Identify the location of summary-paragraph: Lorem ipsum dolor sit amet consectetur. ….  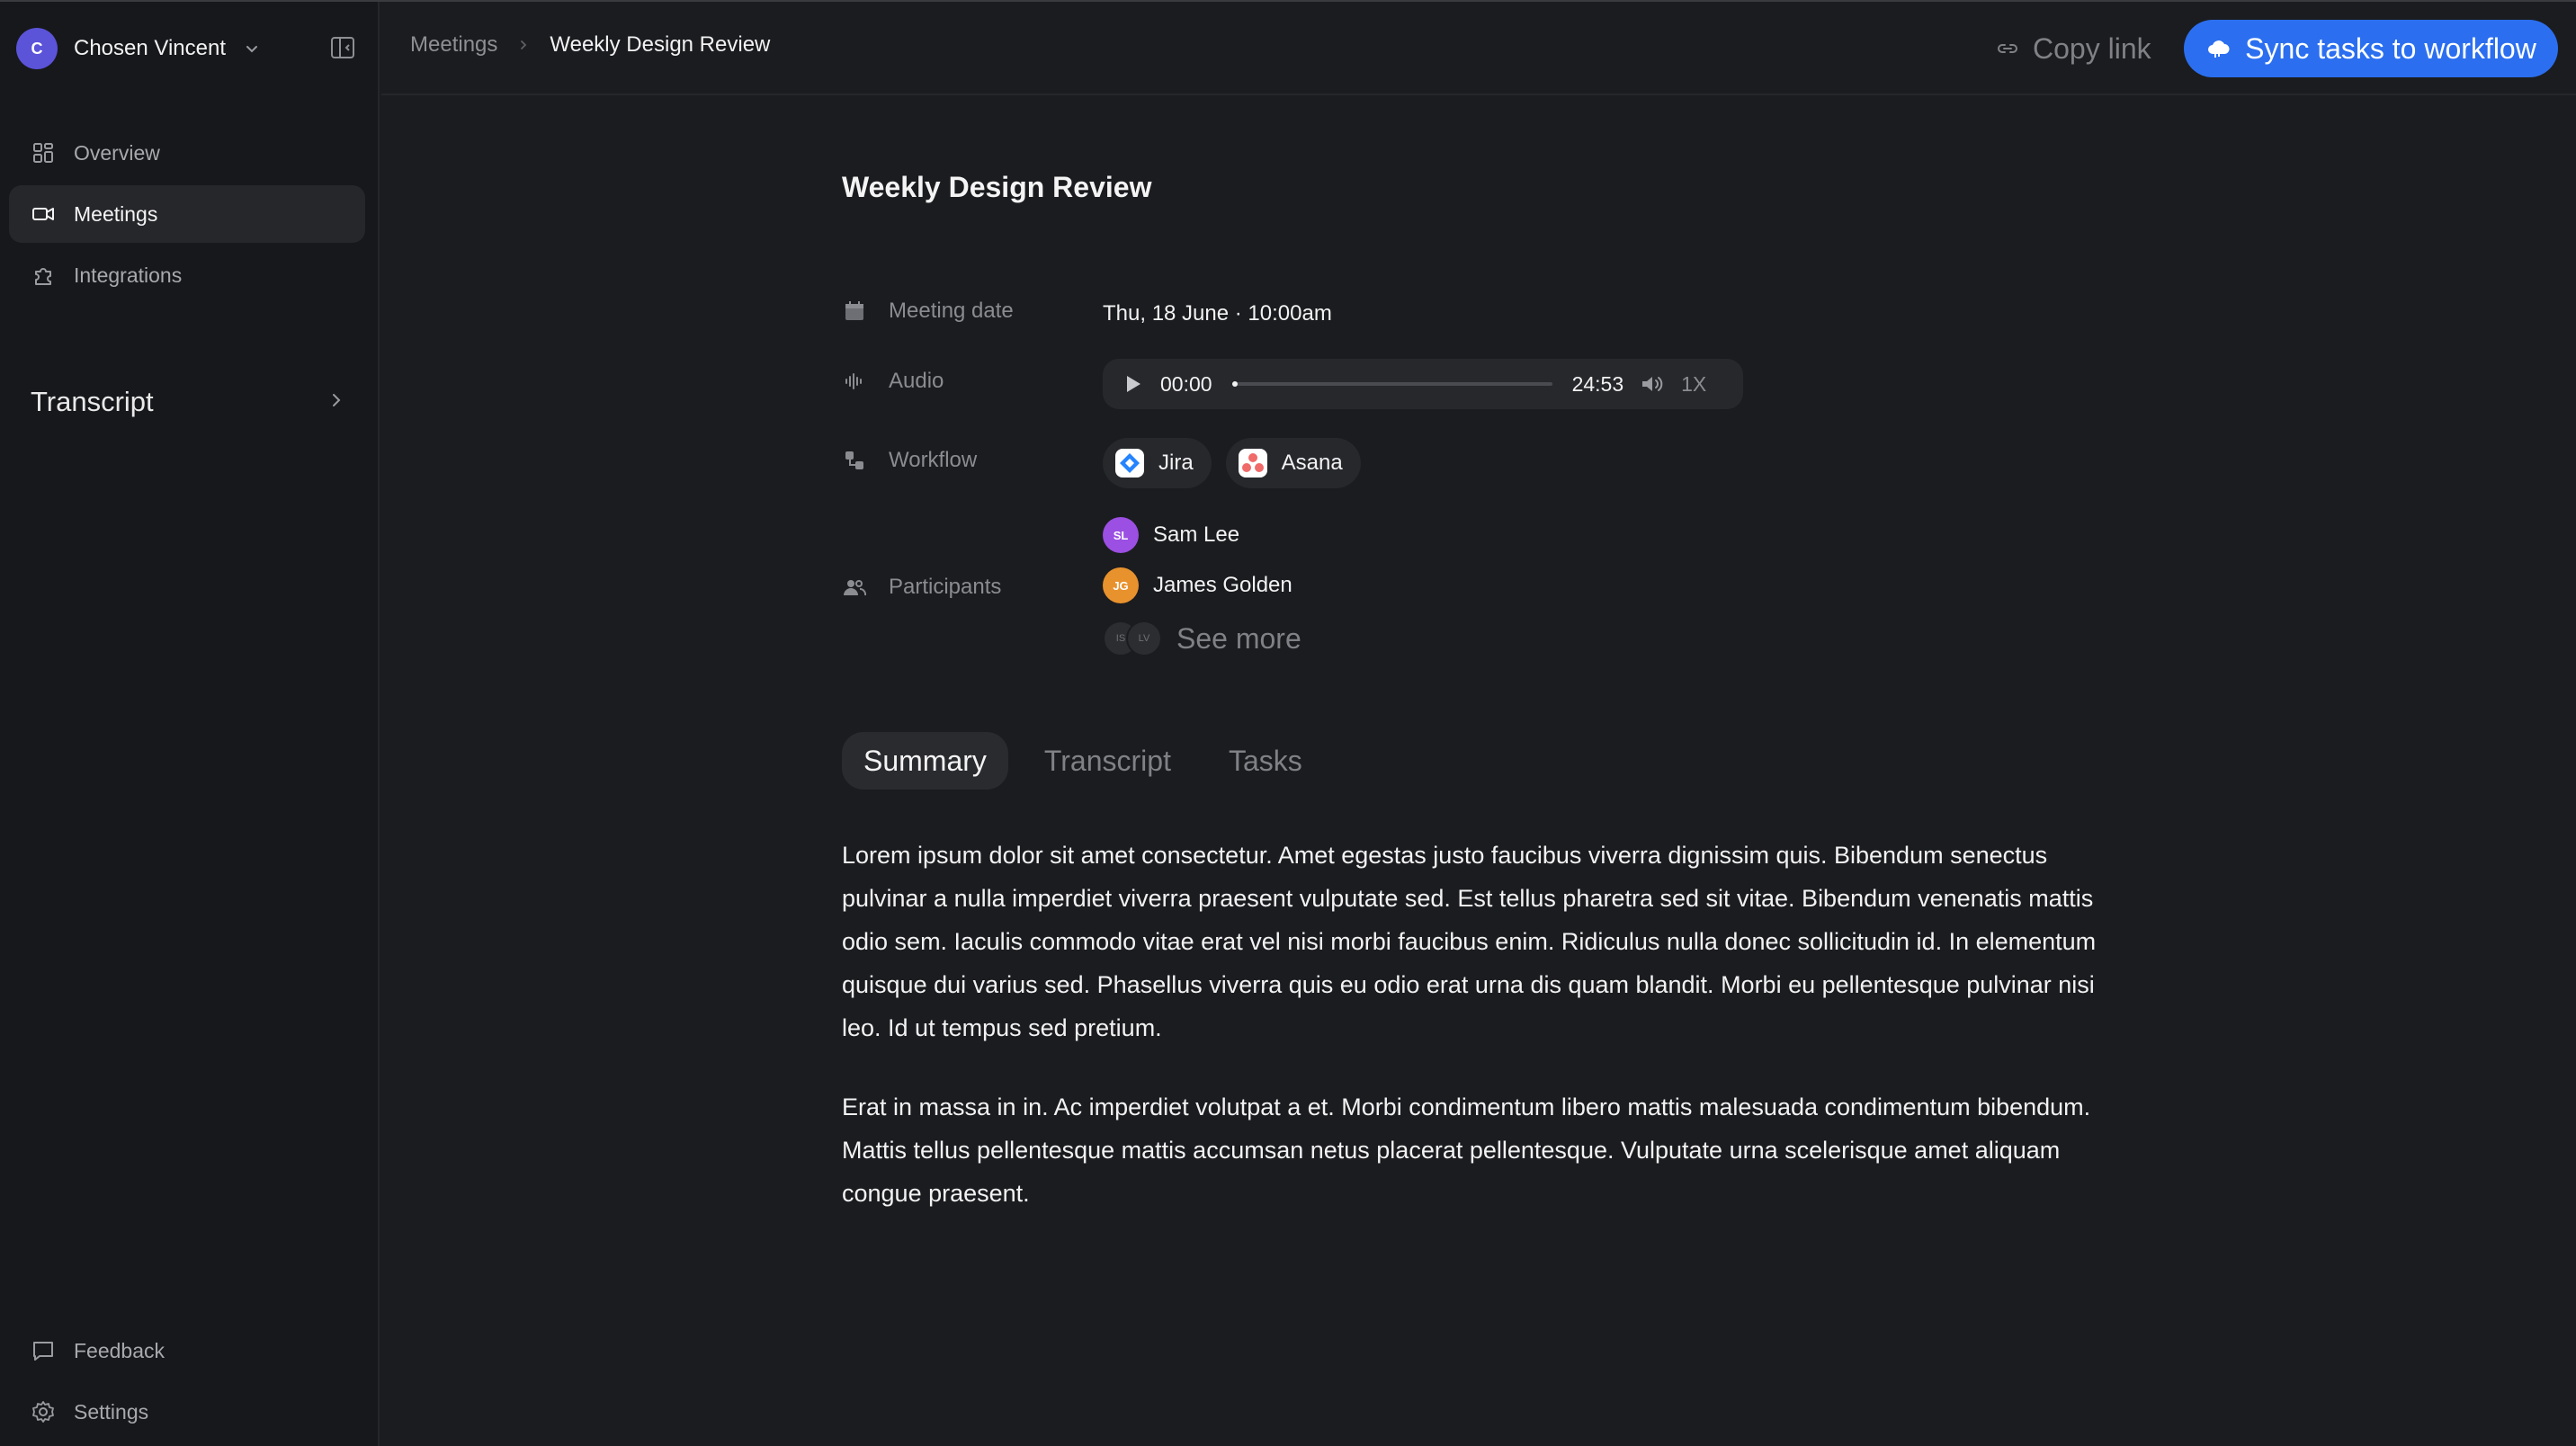
(1469, 942).